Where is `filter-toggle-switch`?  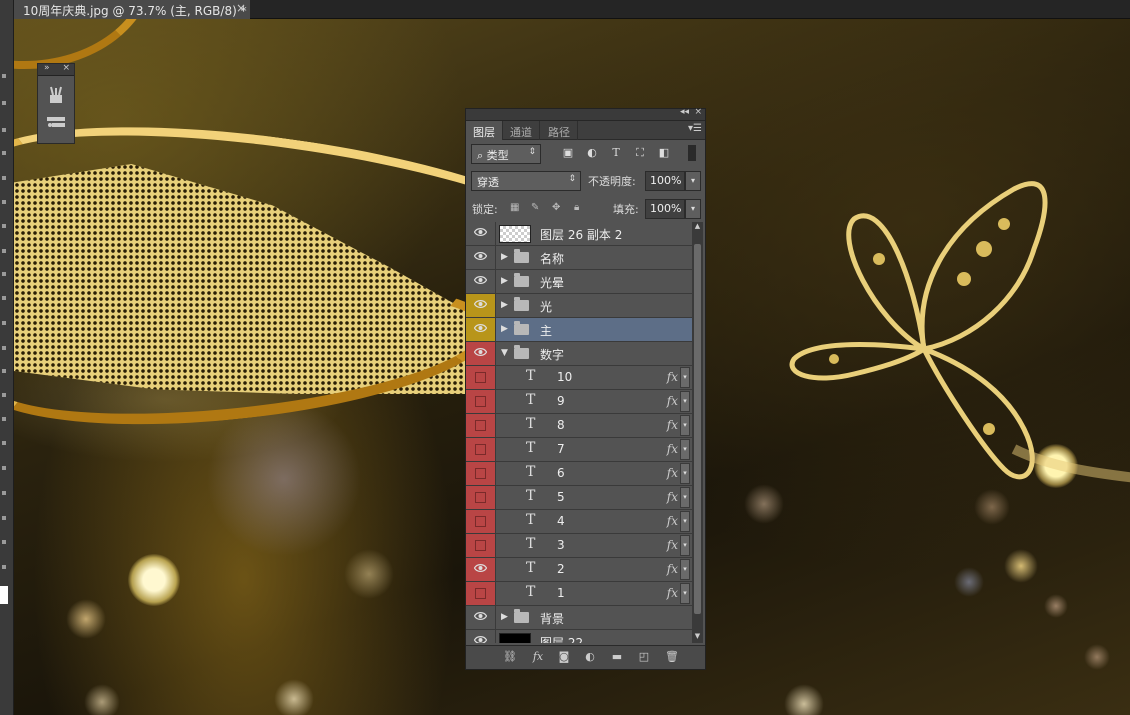
filter-toggle-switch is located at coordinates (692, 153).